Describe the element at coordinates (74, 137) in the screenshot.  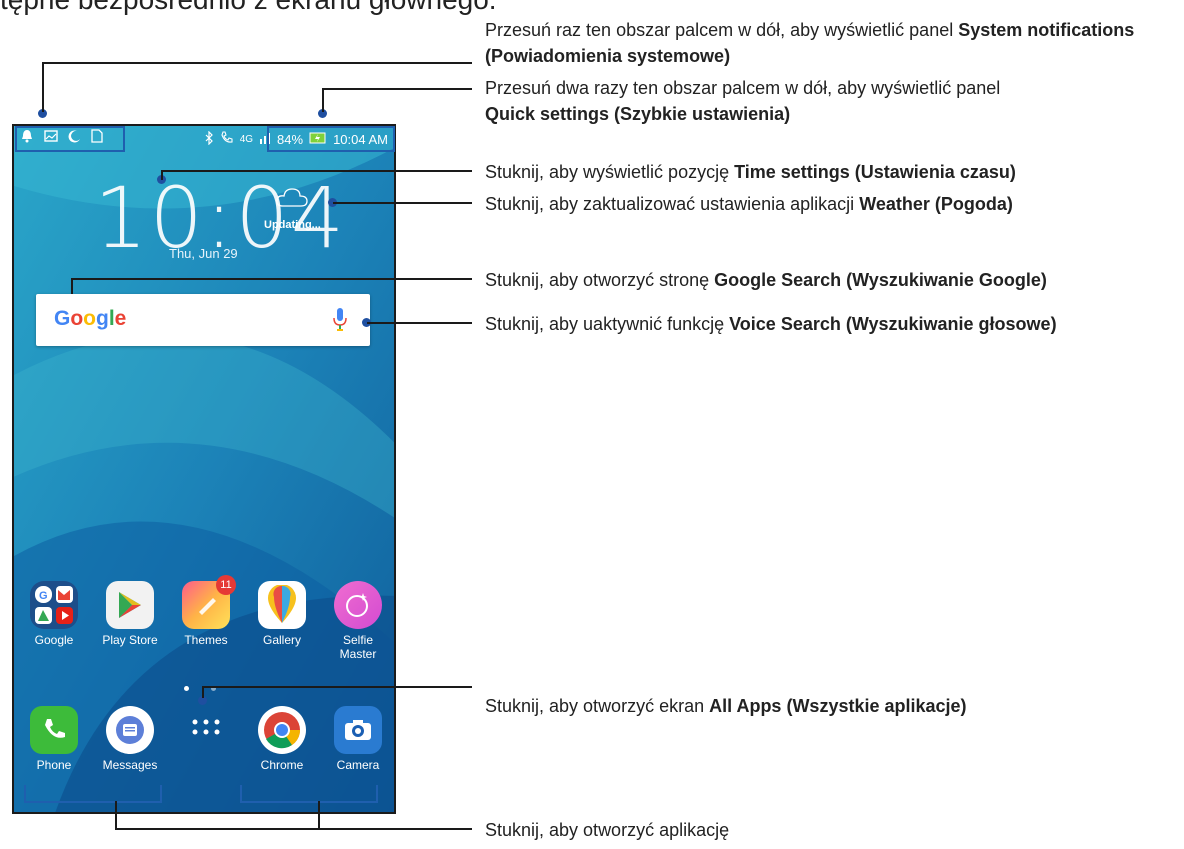
I see `moon-icon` at that location.